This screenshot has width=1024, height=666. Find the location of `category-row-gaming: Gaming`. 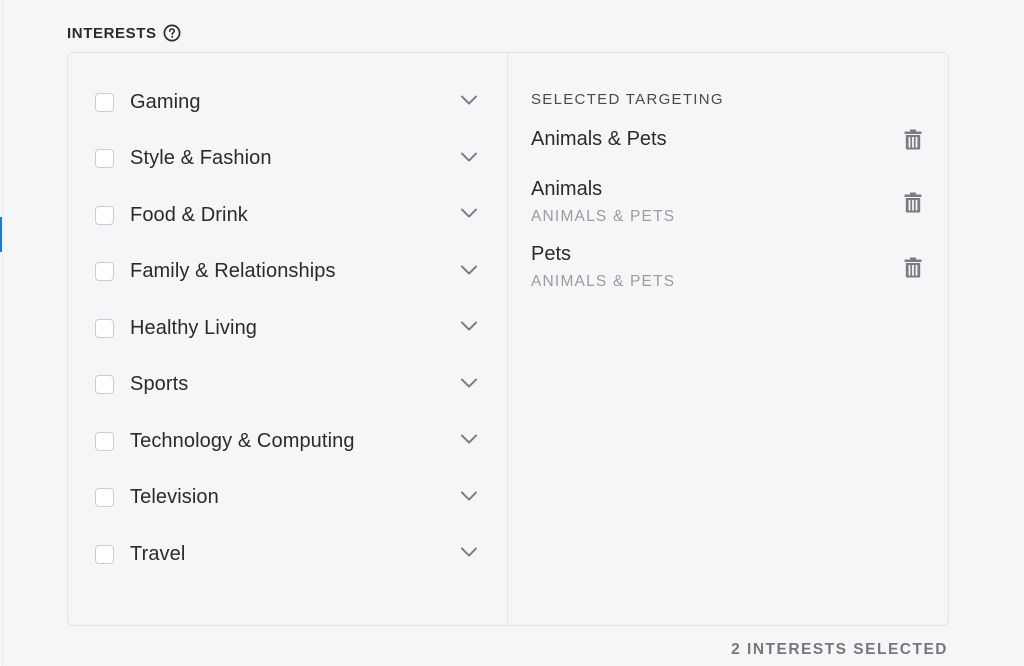

category-row-gaming: Gaming is located at coordinates (287, 102).